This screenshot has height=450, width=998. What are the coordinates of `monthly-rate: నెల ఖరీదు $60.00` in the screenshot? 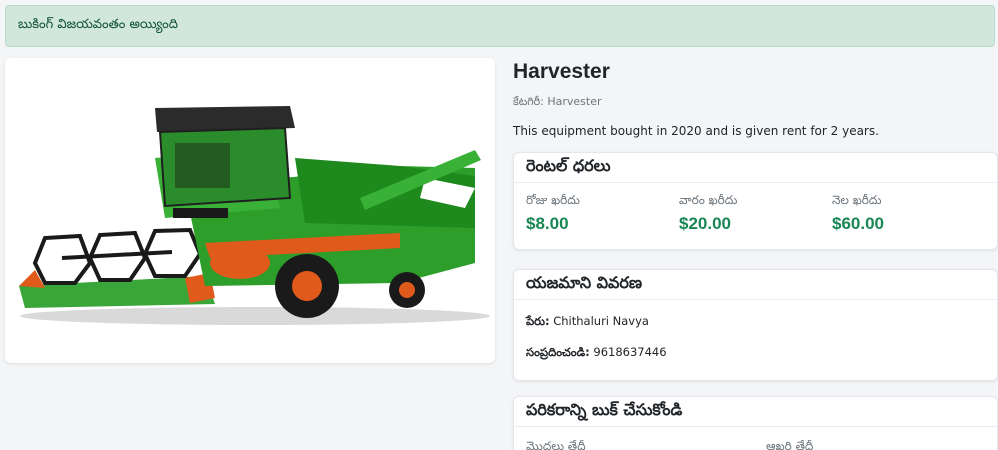 It's located at (908, 213).